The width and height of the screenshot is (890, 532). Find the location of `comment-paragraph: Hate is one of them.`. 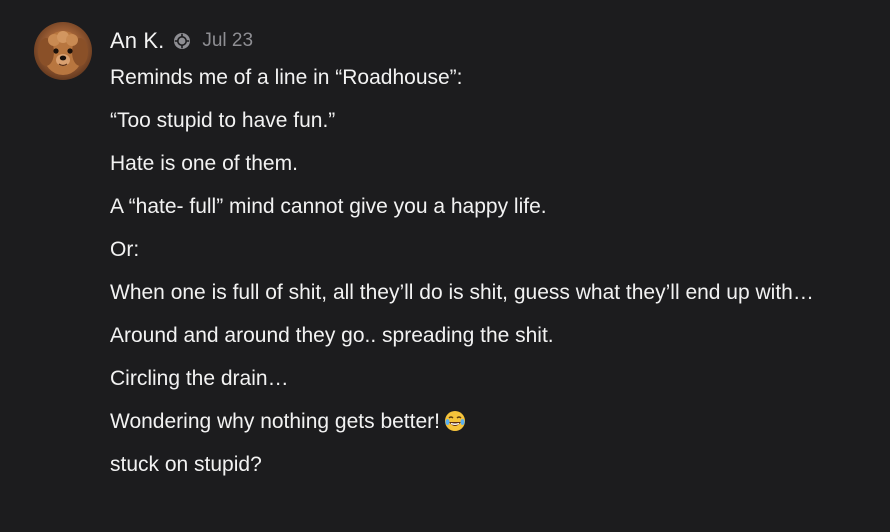

comment-paragraph: Hate is one of them. is located at coordinates (204, 163).